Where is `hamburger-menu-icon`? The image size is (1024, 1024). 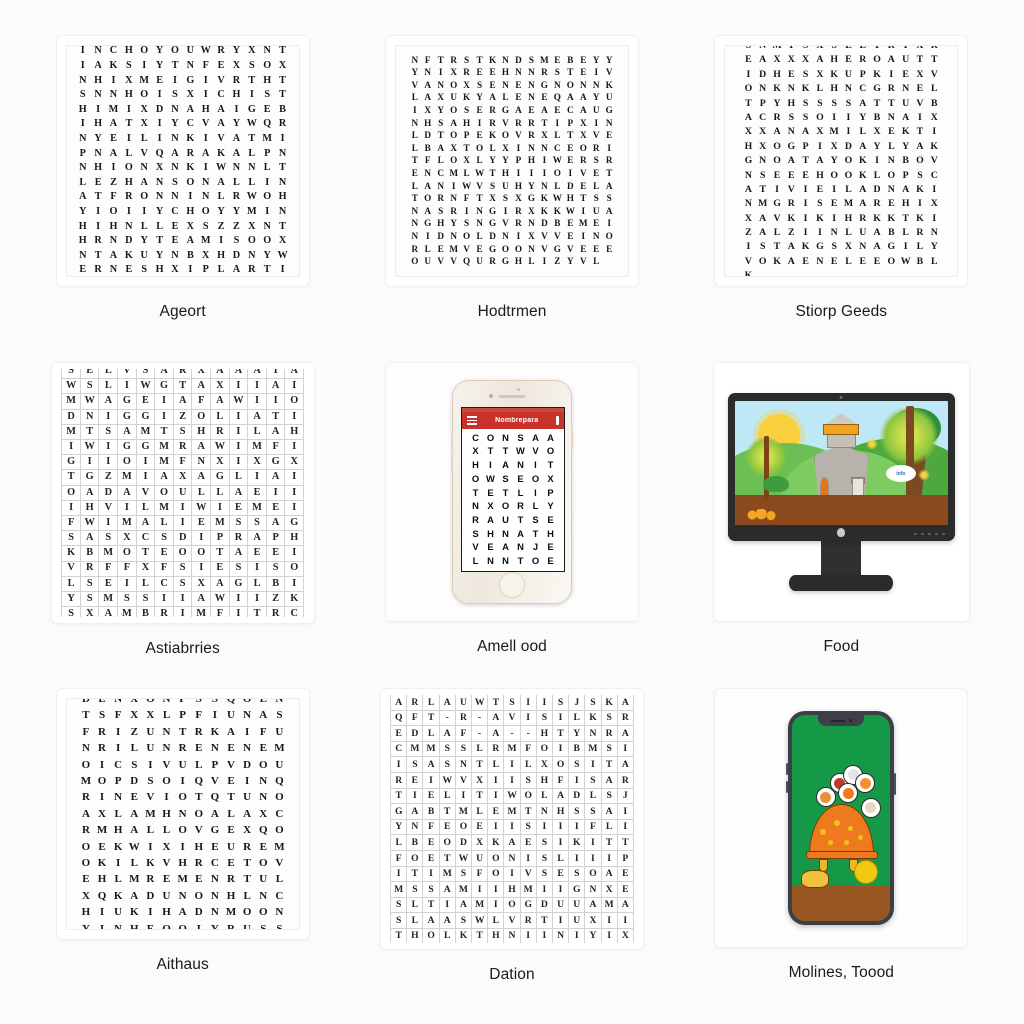 hamburger-menu-icon is located at coordinates (471, 420).